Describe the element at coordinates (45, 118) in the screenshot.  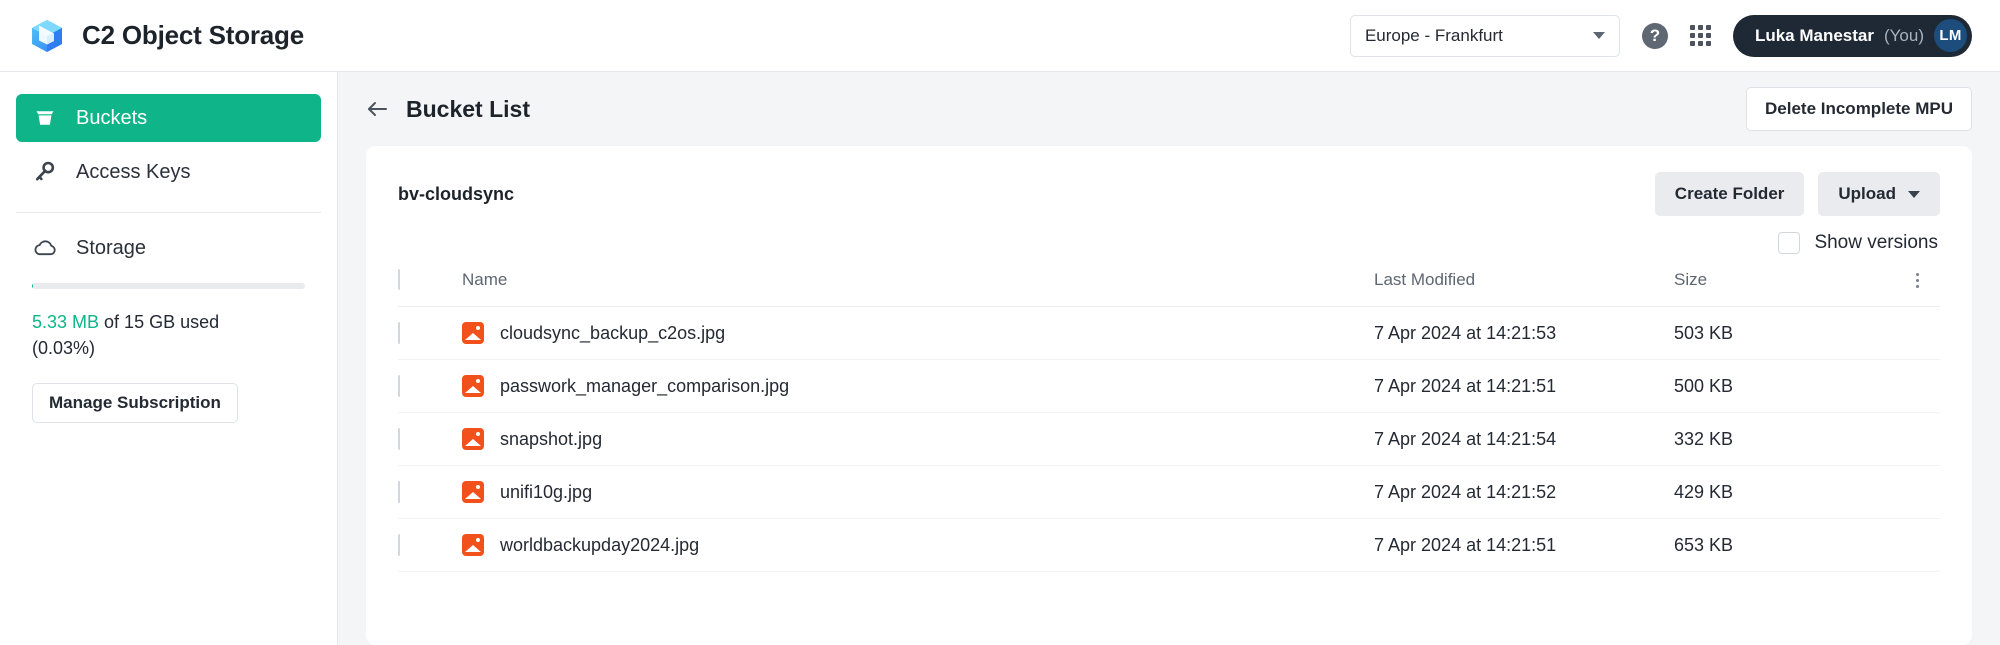
I see `bucket-icon` at that location.